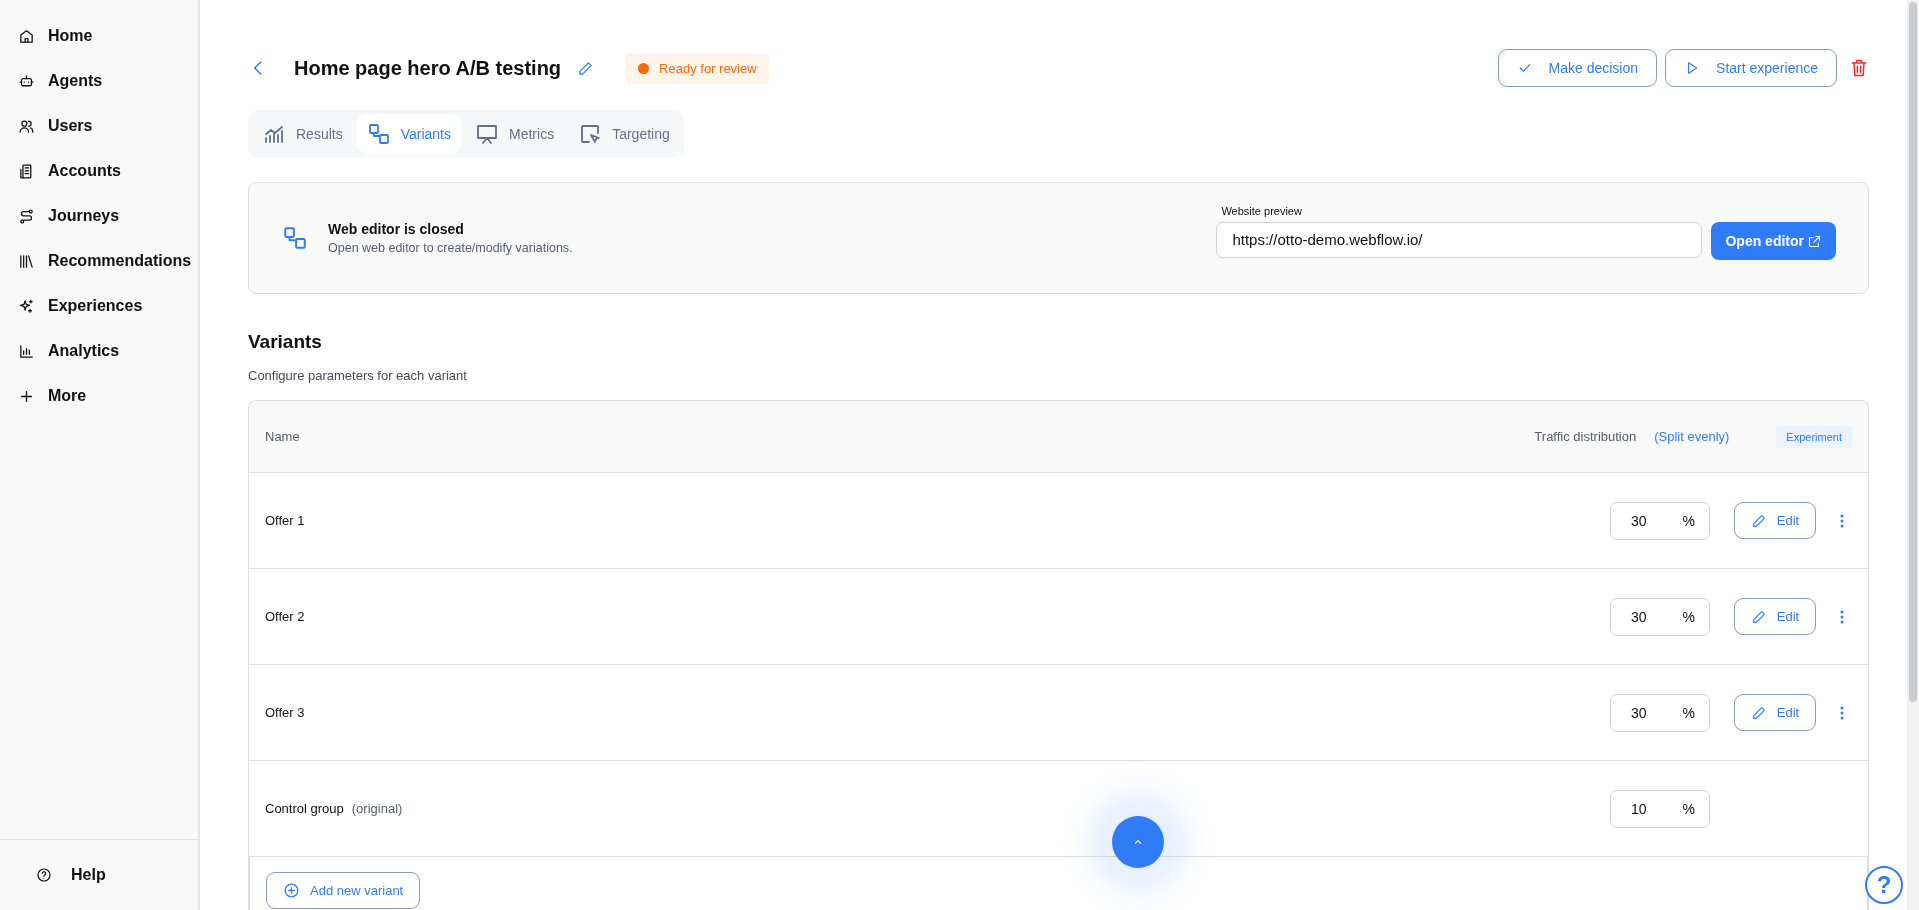 The image size is (1919, 910). I want to click on status-dot, so click(644, 68).